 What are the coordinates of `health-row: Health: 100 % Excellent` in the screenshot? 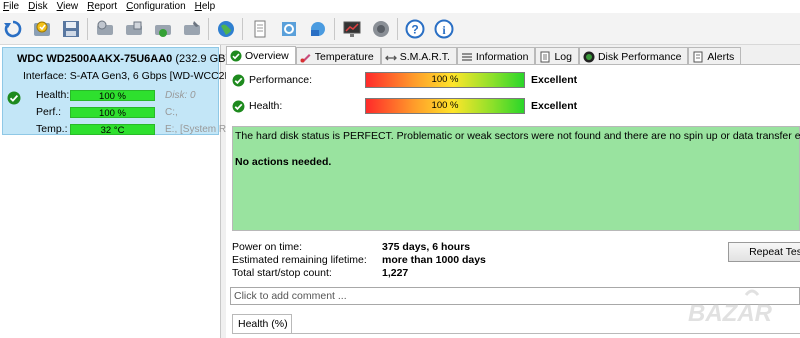 It's located at (404, 106).